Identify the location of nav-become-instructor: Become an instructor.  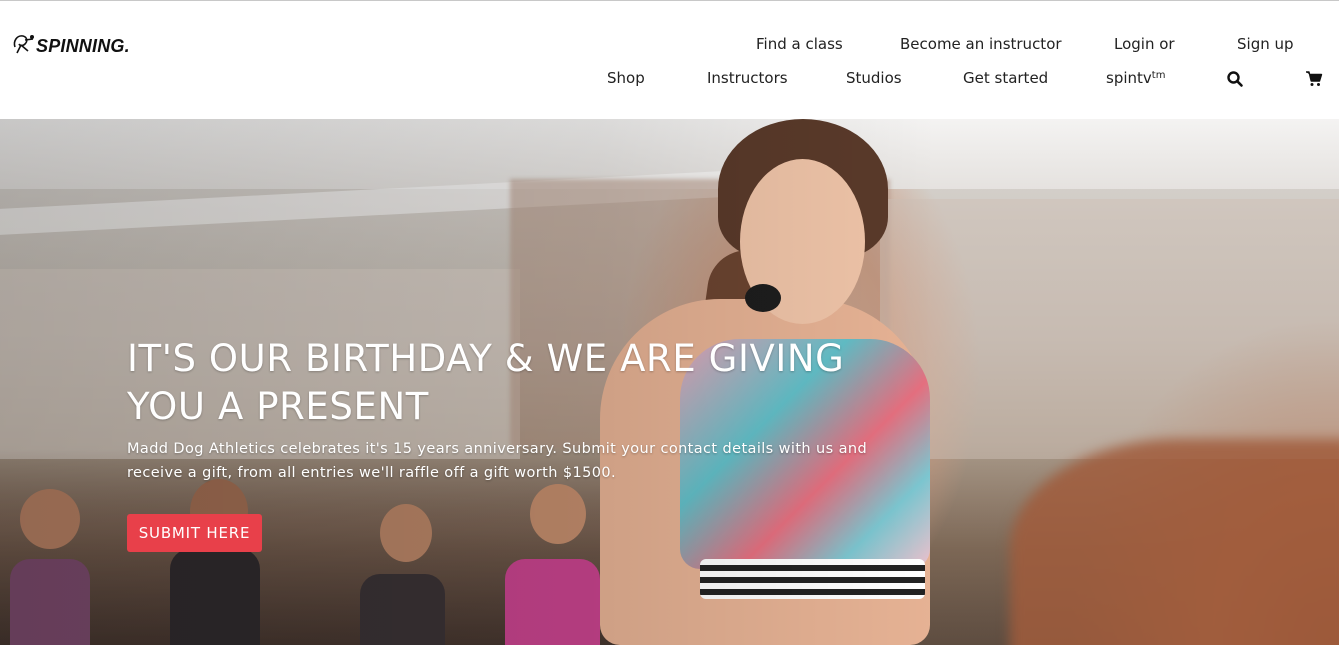
(981, 44).